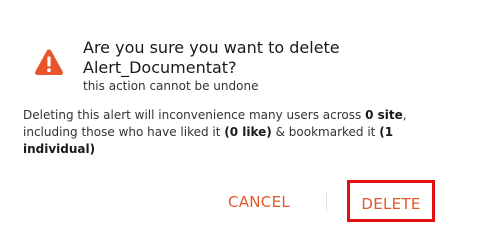 This screenshot has width=480, height=243. What do you see at coordinates (326, 202) in the screenshot?
I see `actions-divider` at bounding box center [326, 202].